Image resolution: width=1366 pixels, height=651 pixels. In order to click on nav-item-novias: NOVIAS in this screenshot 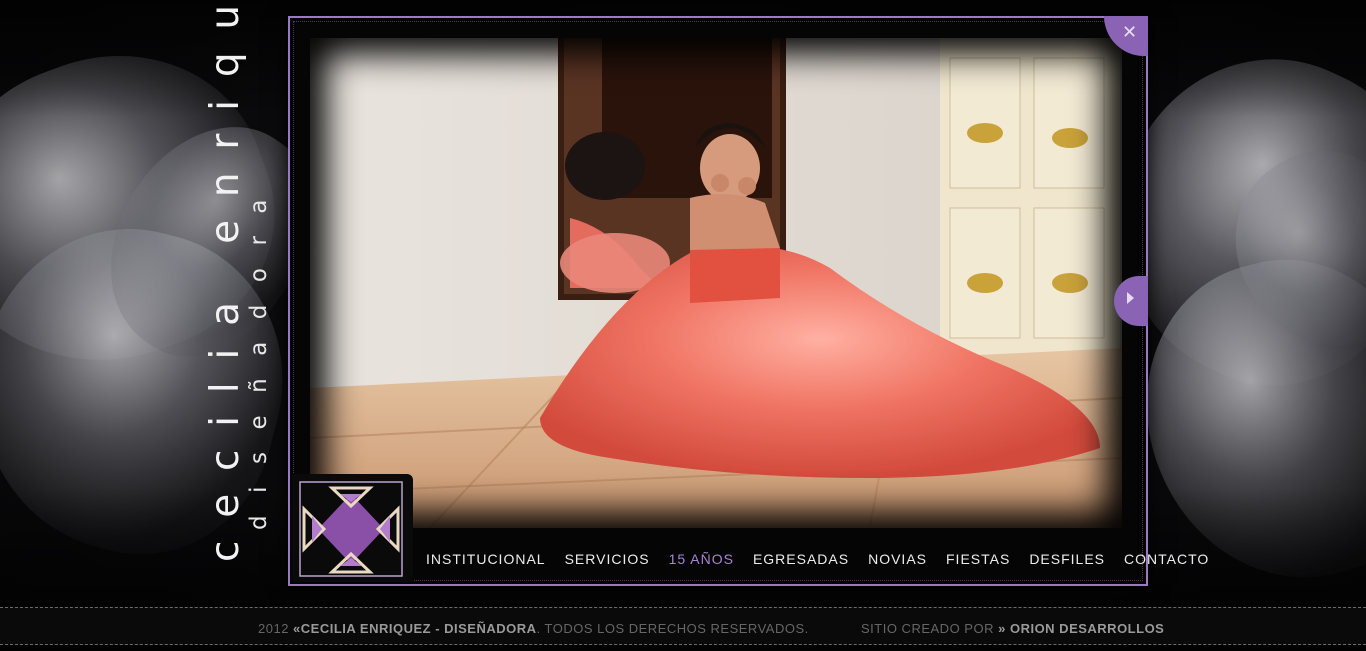, I will do `click(897, 561)`.